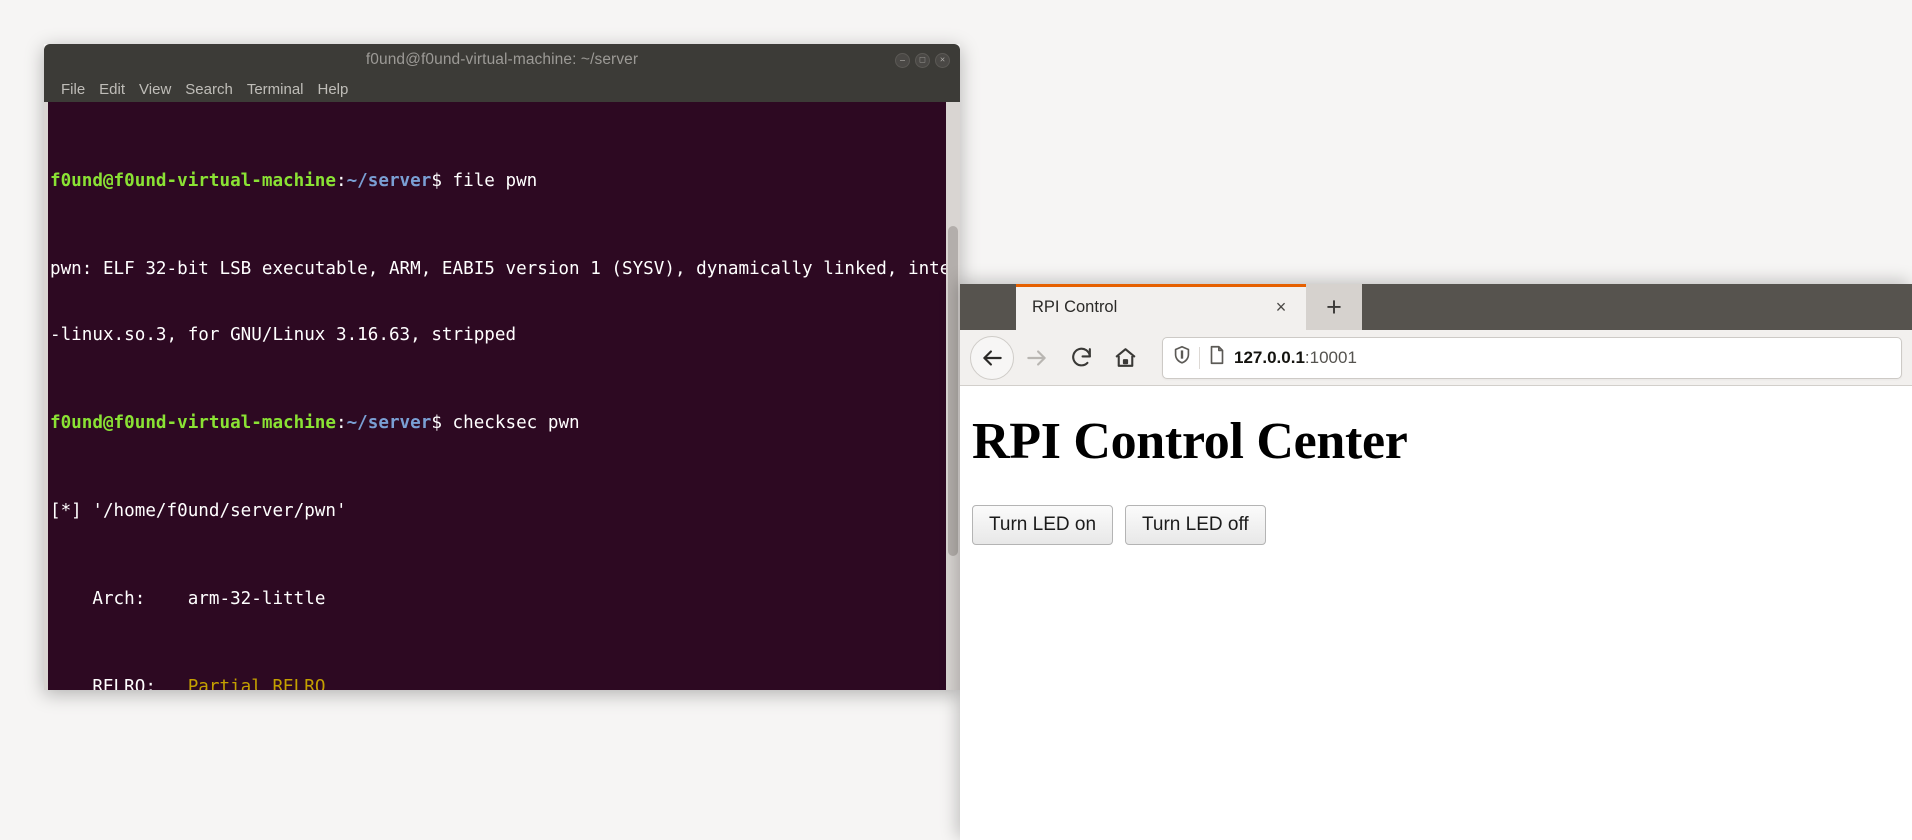 This screenshot has height=840, width=1912. What do you see at coordinates (1281, 307) in the screenshot?
I see `close-icon: ×` at bounding box center [1281, 307].